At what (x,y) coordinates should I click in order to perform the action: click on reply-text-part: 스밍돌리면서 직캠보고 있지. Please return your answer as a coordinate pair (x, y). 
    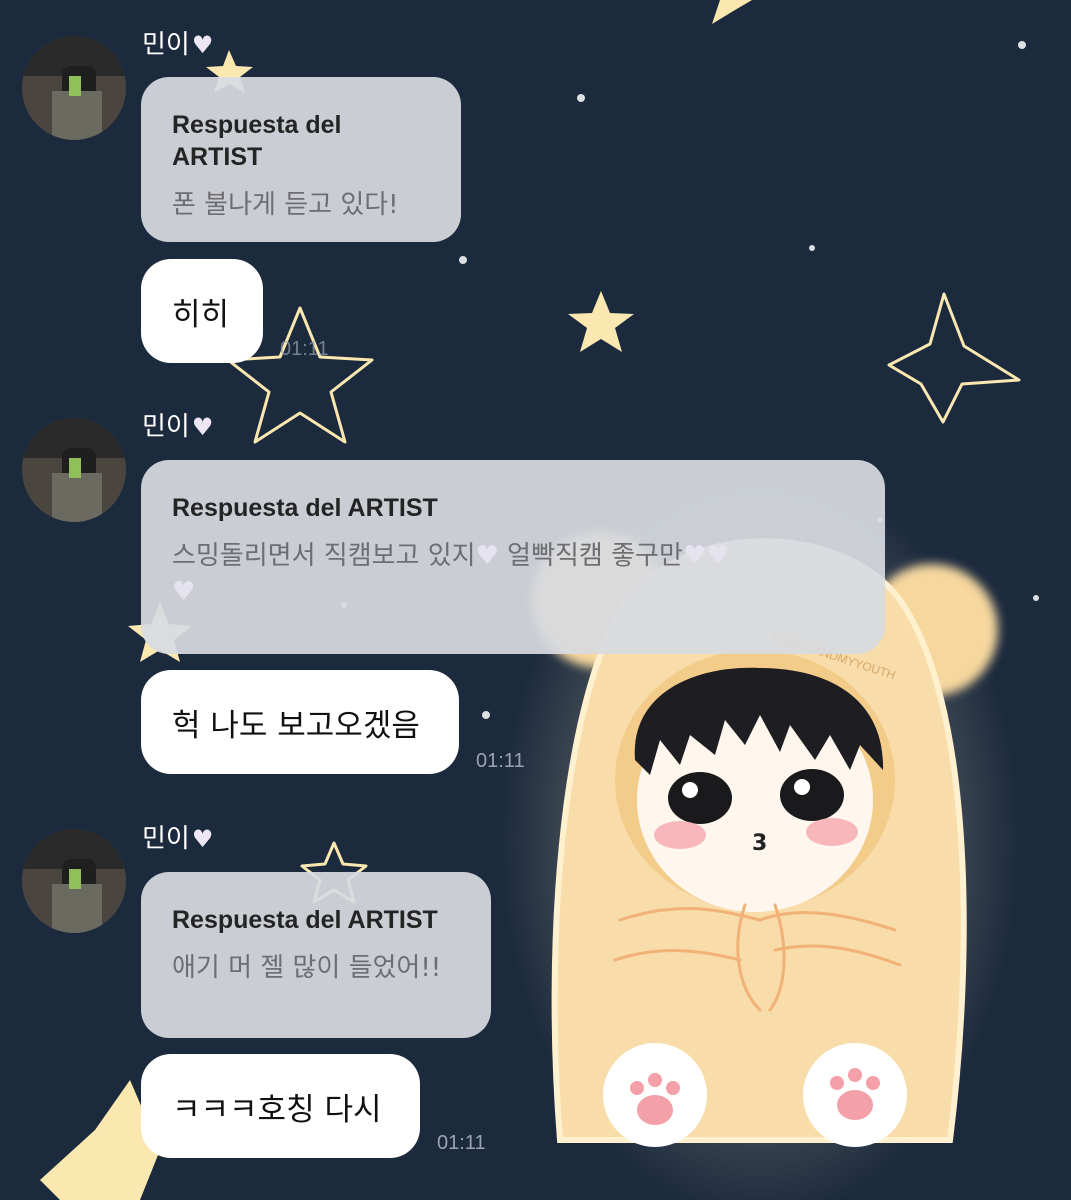
    Looking at the image, I should click on (324, 556).